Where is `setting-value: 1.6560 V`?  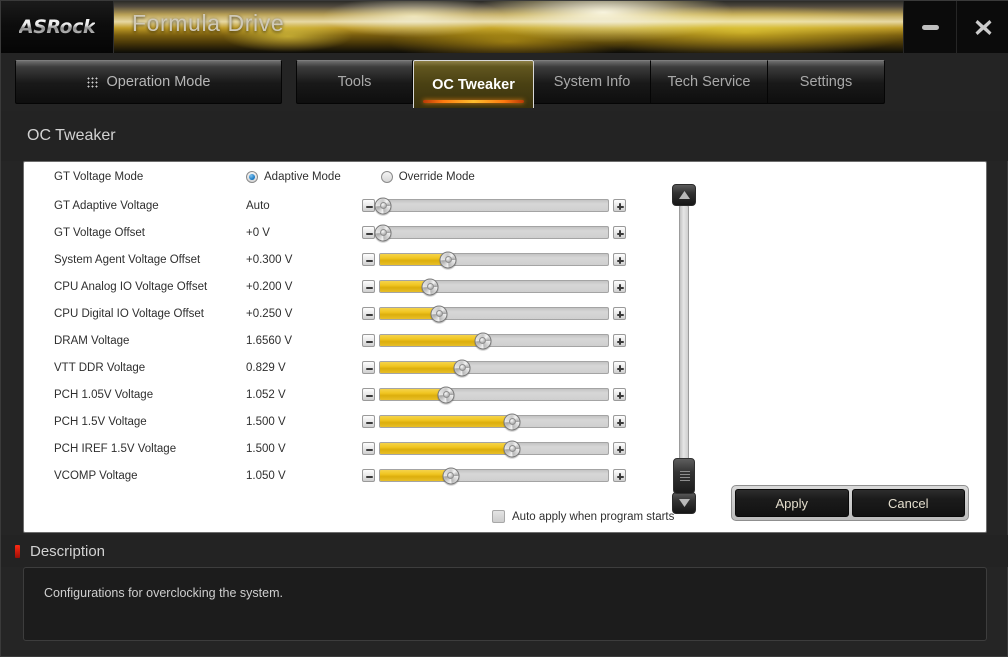
setting-value: 1.6560 V is located at coordinates (269, 340).